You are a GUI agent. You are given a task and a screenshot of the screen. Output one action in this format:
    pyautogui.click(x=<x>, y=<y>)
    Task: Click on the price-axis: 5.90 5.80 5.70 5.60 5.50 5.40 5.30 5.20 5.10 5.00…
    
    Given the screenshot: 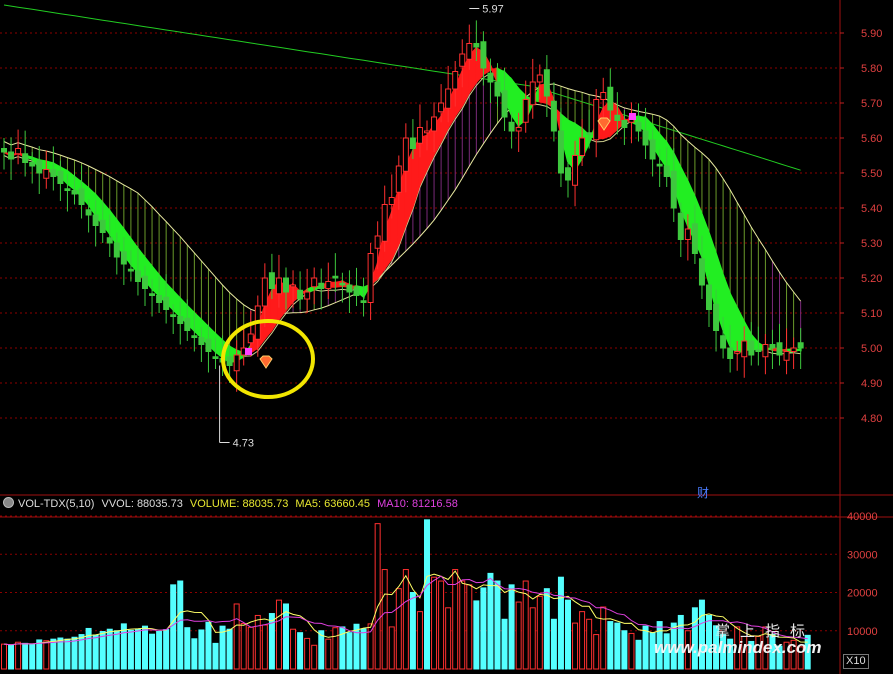 What is the action you would take?
    pyautogui.click(x=861, y=226)
    